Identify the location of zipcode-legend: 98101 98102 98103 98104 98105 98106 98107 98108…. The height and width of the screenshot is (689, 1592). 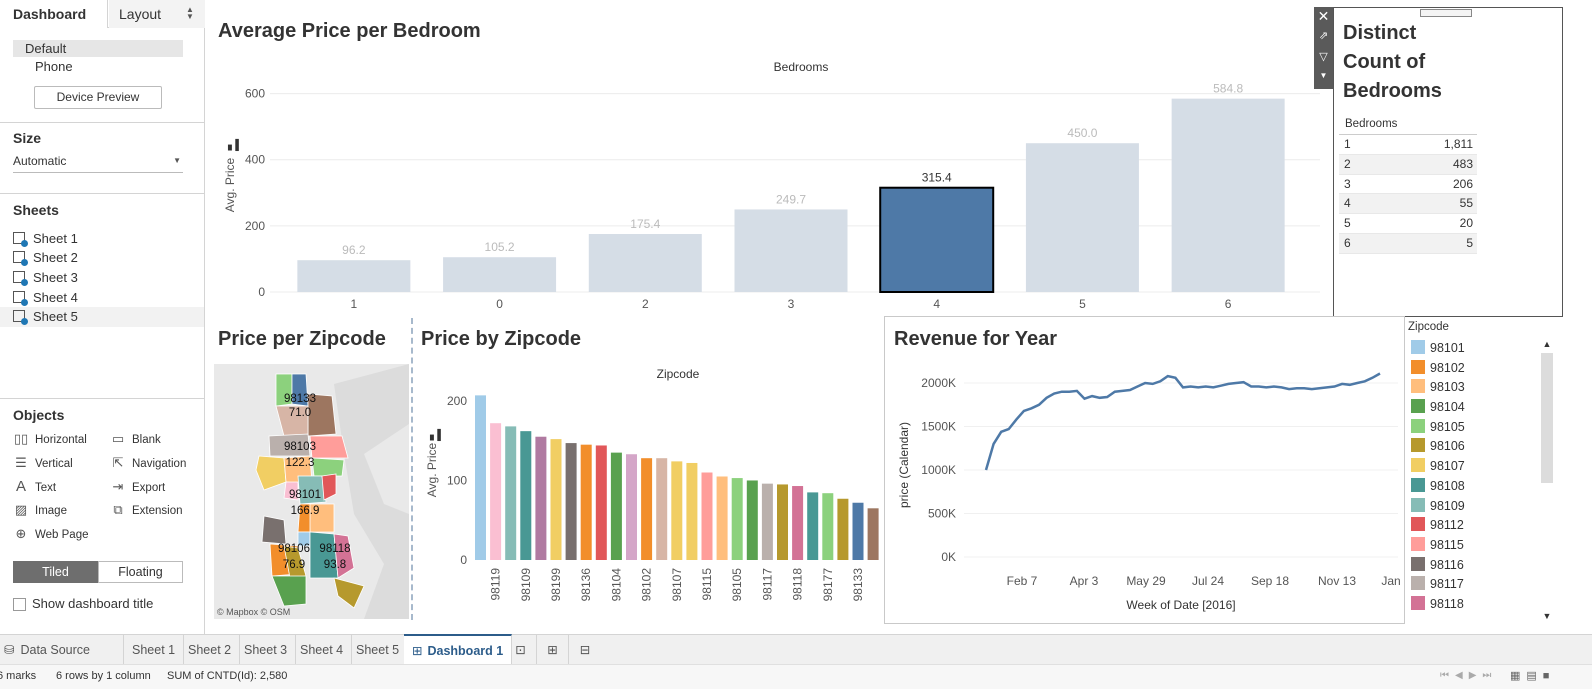
(1471, 480).